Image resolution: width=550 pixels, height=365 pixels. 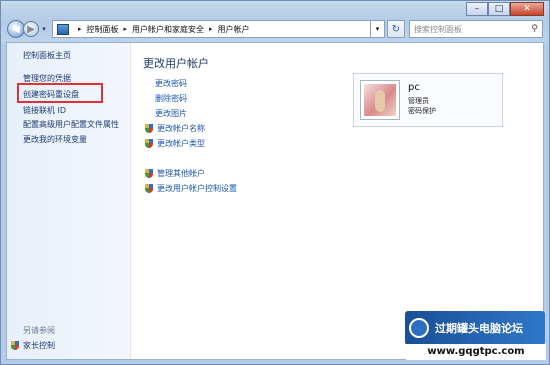 What do you see at coordinates (171, 113) in the screenshot?
I see `change-picture-link: 更改图片` at bounding box center [171, 113].